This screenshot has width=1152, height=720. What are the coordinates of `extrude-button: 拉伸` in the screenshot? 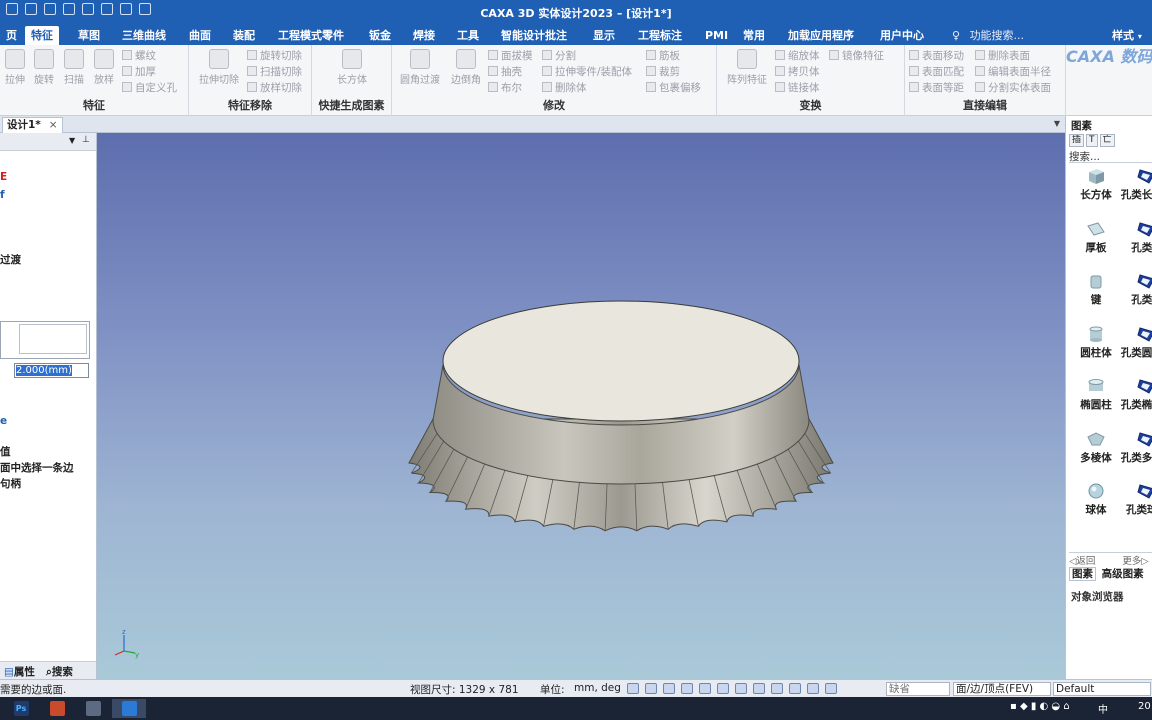 It's located at (15, 67).